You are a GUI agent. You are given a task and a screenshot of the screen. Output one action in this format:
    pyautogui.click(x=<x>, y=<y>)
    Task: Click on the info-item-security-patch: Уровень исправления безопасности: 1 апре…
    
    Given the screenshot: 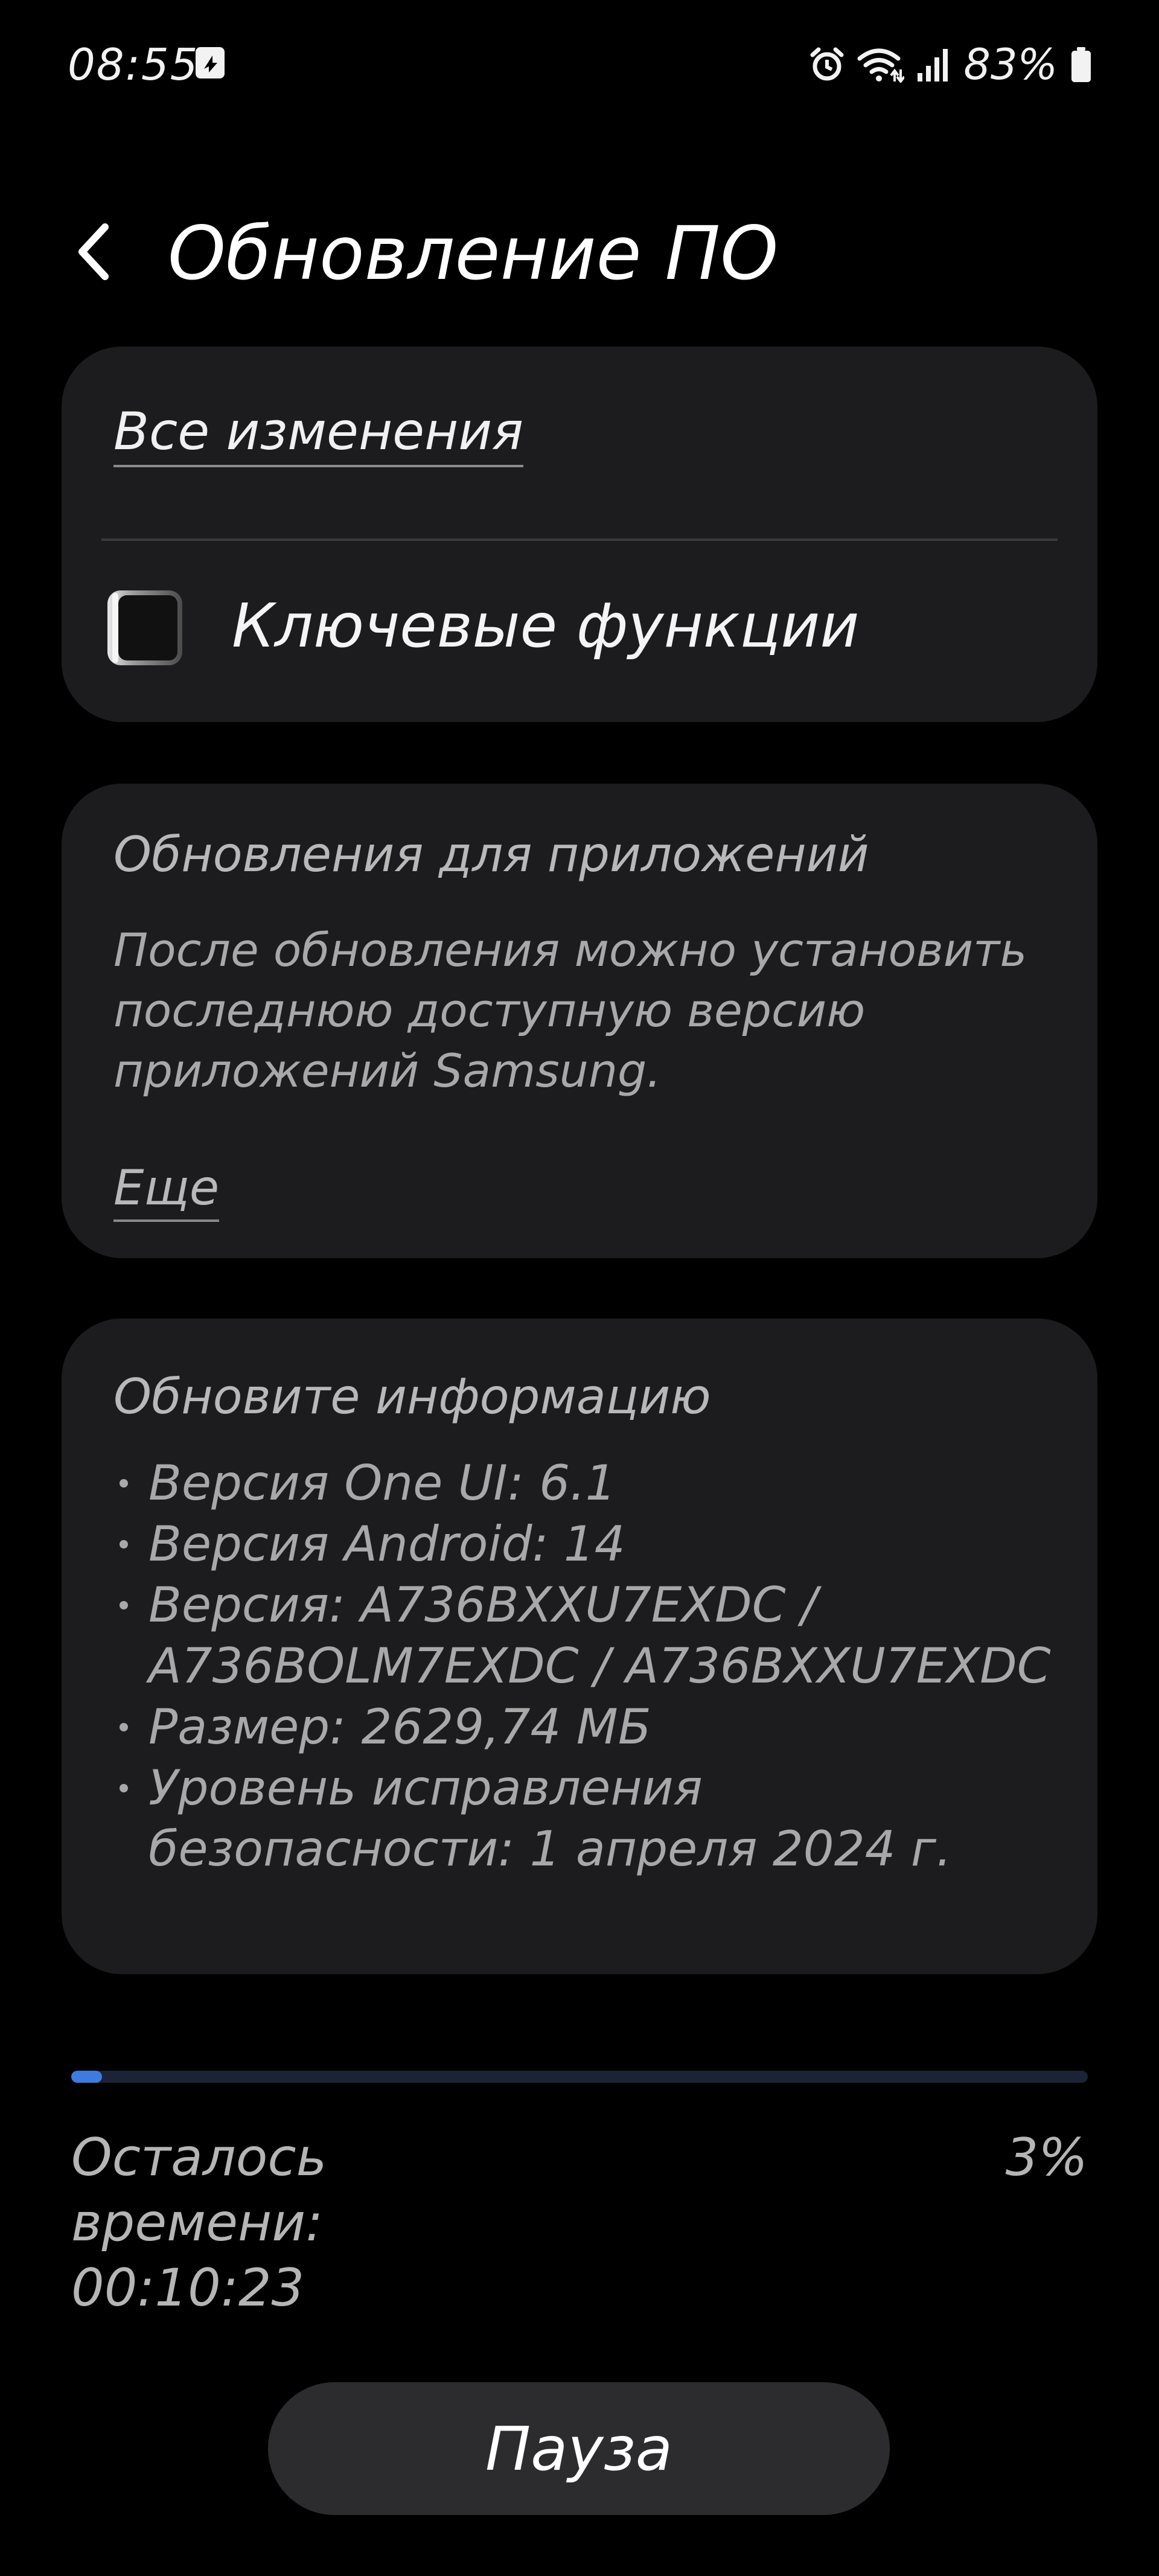 What is the action you would take?
    pyautogui.click(x=590, y=1818)
    